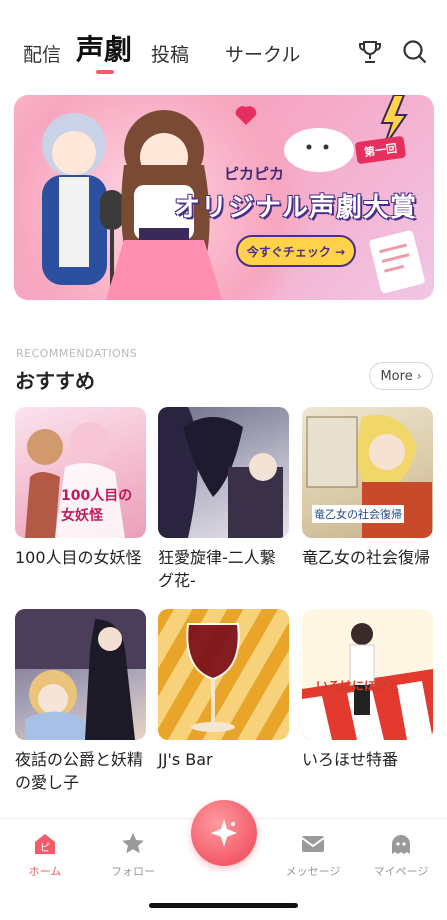 Image resolution: width=447 pixels, height=920 pixels. What do you see at coordinates (133, 843) in the screenshot?
I see `star-icon` at bounding box center [133, 843].